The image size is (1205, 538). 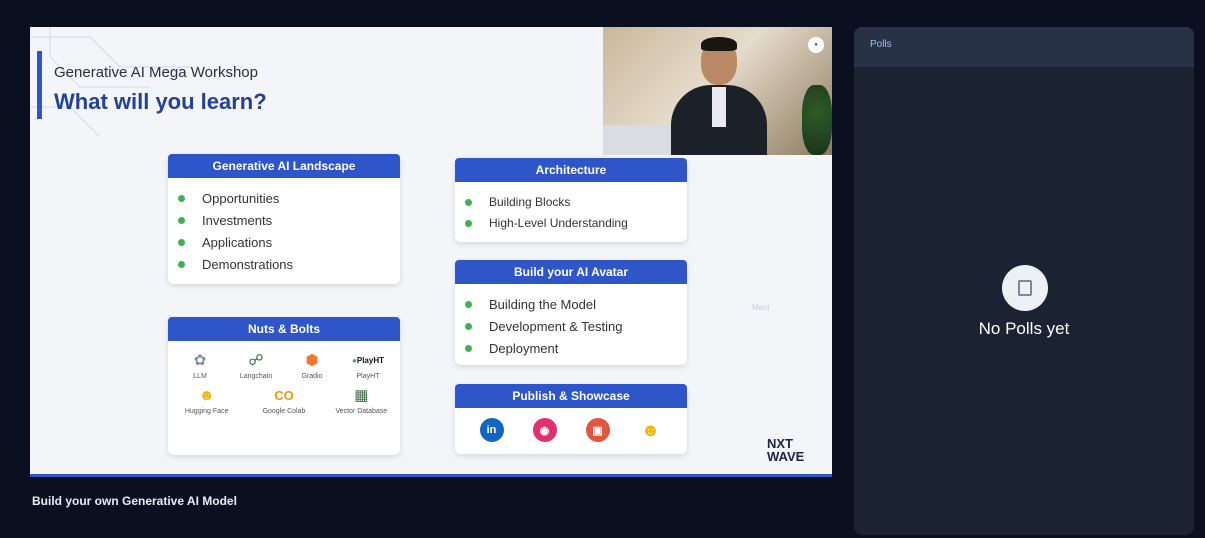 What do you see at coordinates (284, 166) in the screenshot?
I see `card-heading: Generative AI Landscape` at bounding box center [284, 166].